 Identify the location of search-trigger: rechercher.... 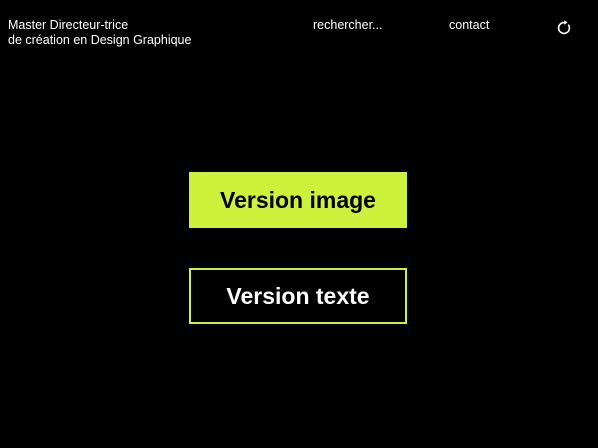
(347, 25).